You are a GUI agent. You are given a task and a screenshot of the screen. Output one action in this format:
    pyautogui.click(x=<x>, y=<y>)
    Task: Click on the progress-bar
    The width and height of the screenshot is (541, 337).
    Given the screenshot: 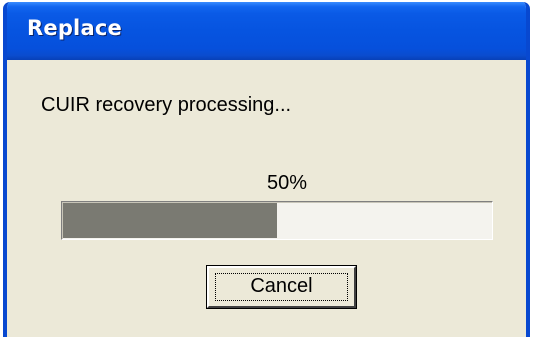 What is the action you would take?
    pyautogui.click(x=277, y=220)
    